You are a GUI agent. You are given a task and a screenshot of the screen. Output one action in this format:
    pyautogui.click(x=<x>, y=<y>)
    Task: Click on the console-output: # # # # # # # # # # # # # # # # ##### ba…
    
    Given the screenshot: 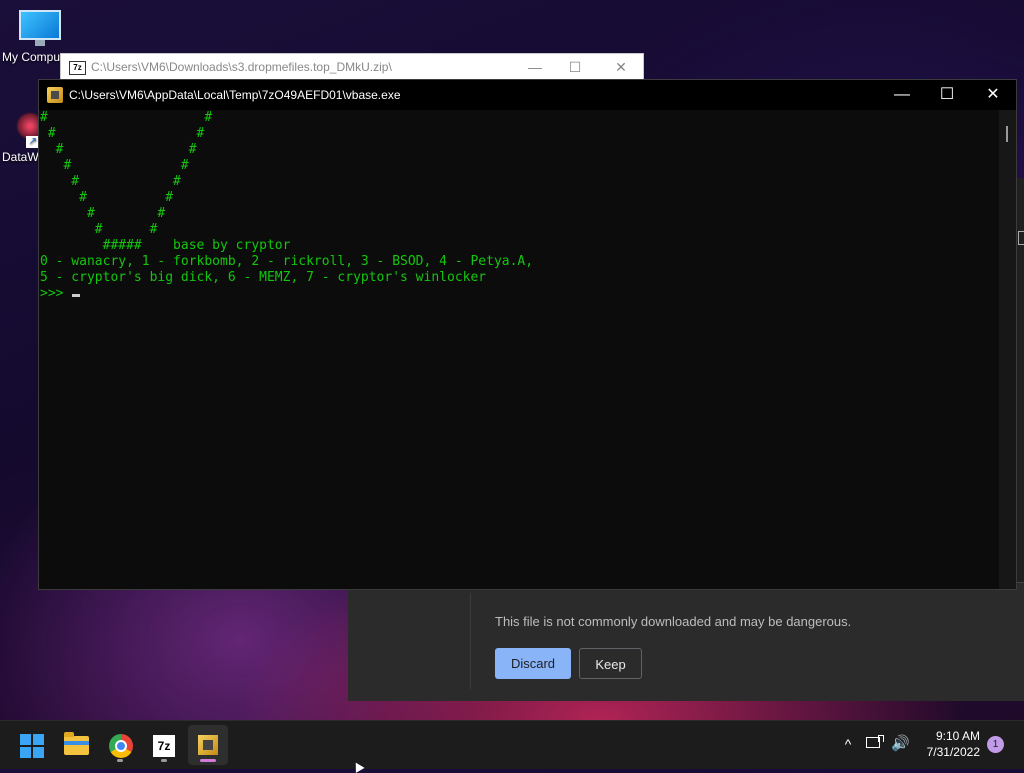 What is the action you would take?
    pyautogui.click(x=287, y=205)
    